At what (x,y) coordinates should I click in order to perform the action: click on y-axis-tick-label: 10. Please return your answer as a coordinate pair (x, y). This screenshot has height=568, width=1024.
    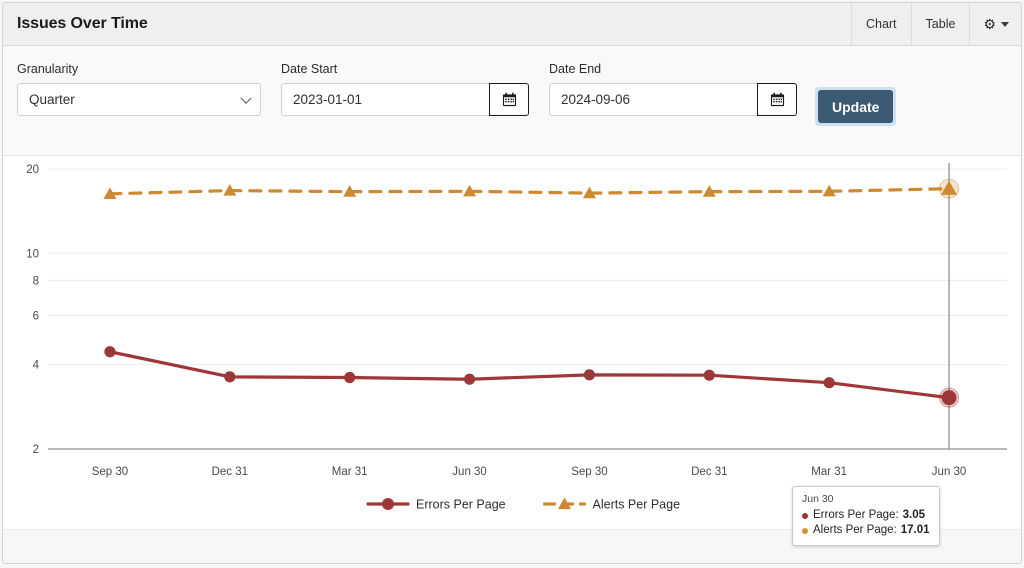
    Looking at the image, I should click on (32, 254).